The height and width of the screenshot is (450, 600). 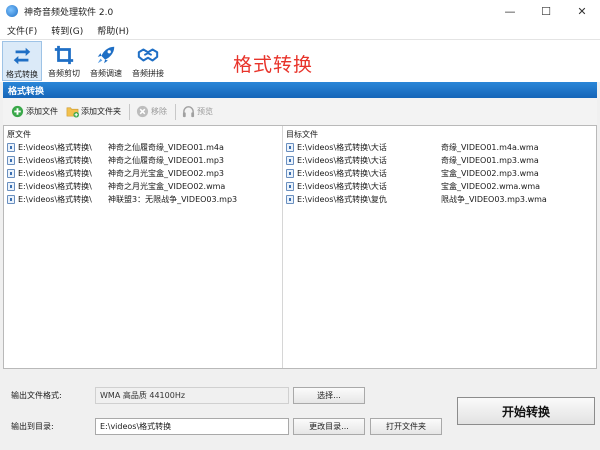 I want to click on dir-label: 输出到目录:, so click(x=32, y=426).